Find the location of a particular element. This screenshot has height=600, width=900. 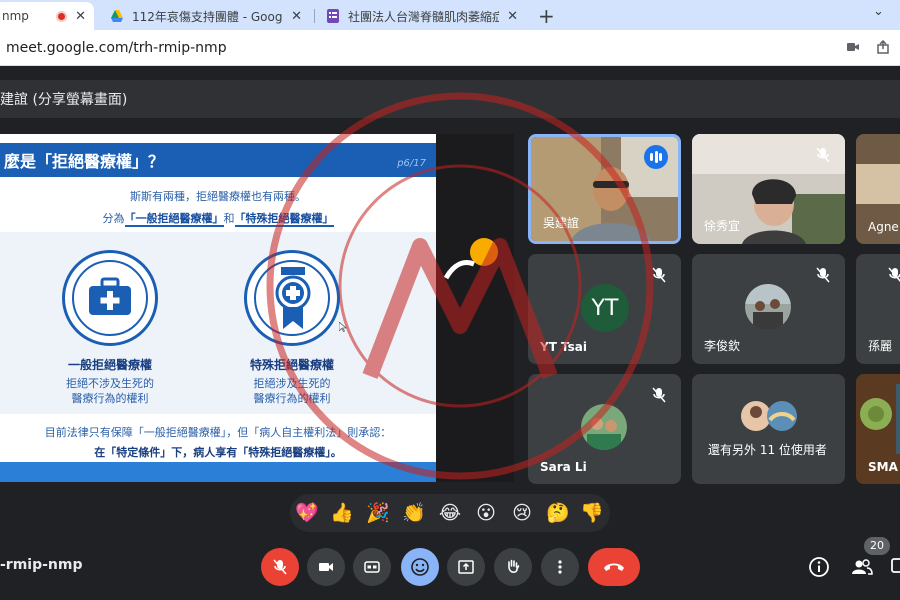

reaction-sad: 😢 is located at coordinates (522, 513).